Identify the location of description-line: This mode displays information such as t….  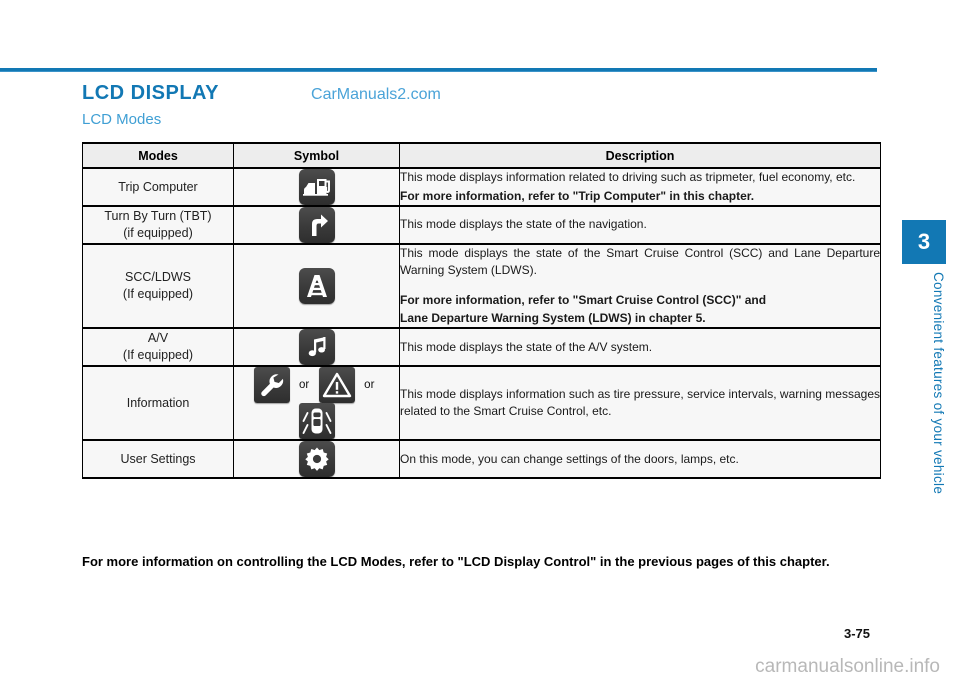
(640, 403).